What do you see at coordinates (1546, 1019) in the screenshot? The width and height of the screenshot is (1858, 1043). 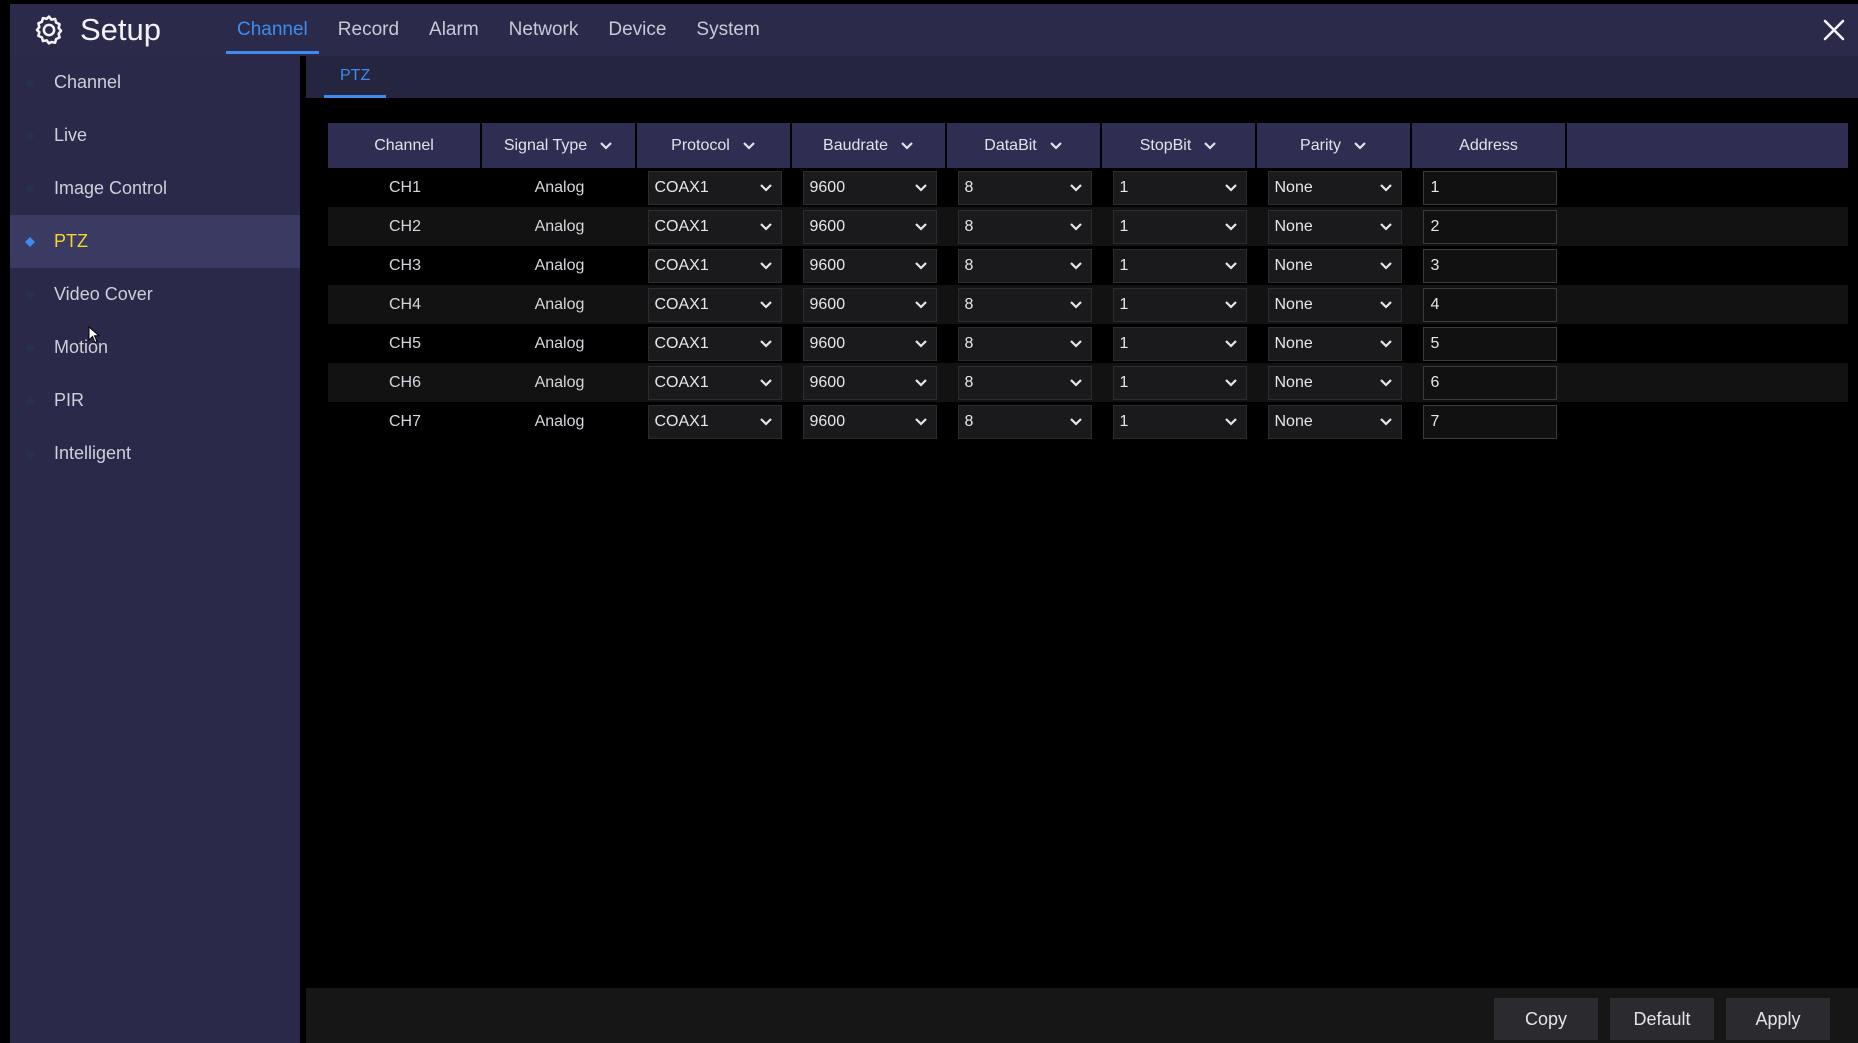 I see `copy-button: Copy` at bounding box center [1546, 1019].